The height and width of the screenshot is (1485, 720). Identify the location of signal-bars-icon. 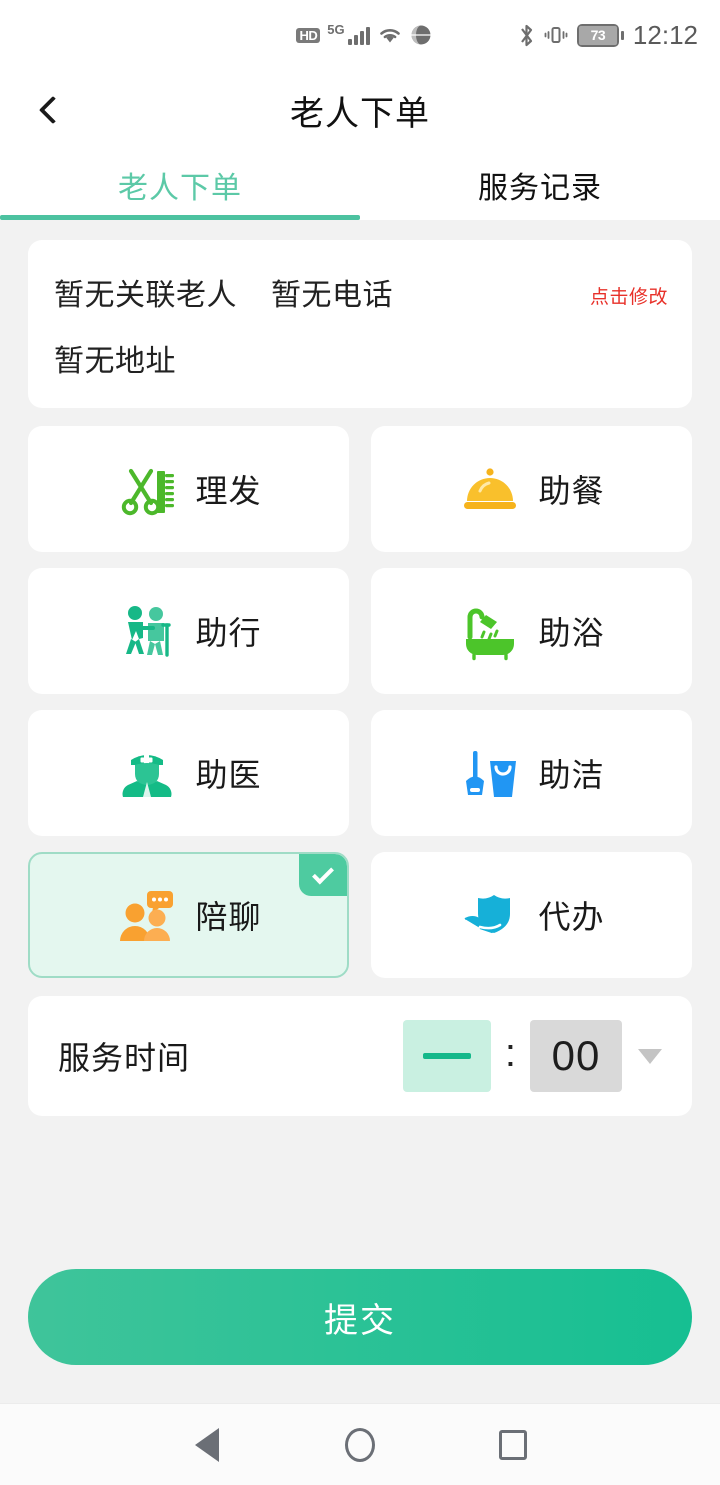
(358, 35).